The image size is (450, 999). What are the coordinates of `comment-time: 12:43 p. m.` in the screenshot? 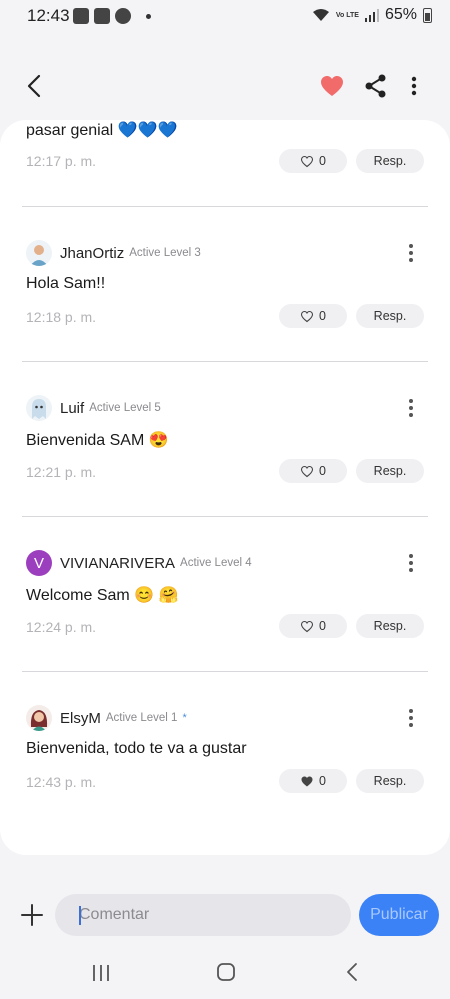 It's located at (61, 782).